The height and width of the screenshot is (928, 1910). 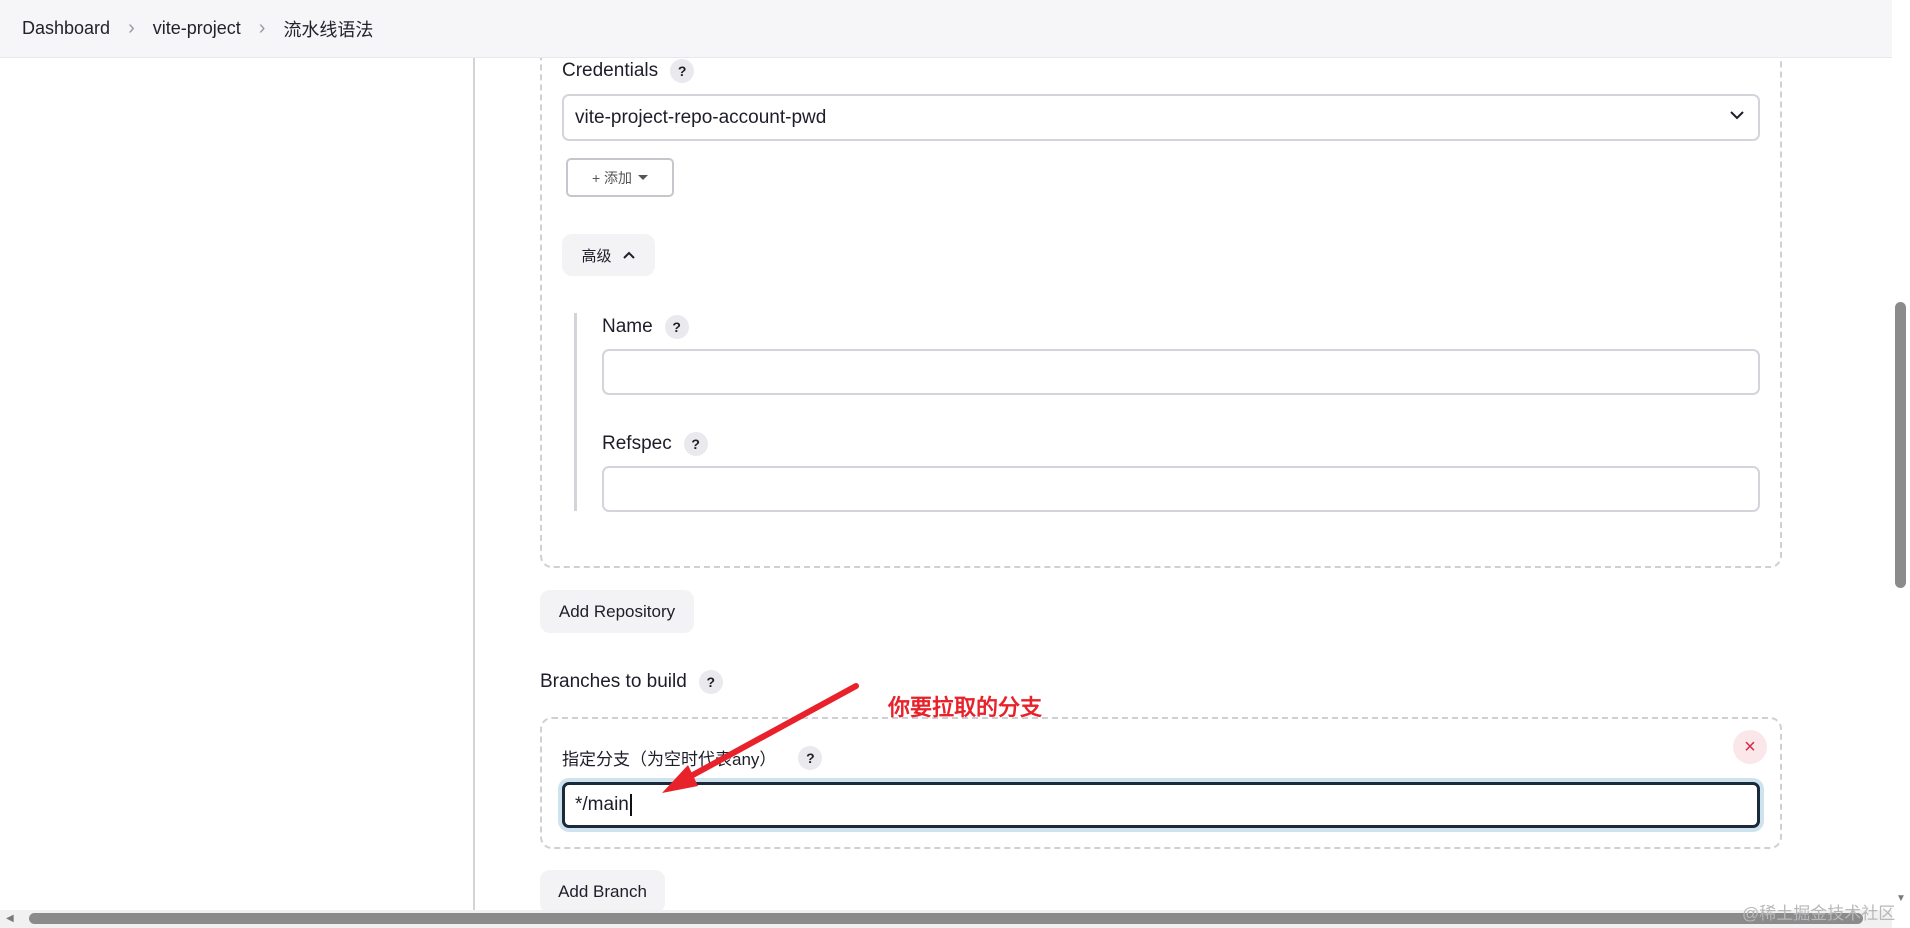 I want to click on annotation-text: 你要拉取的分支, so click(x=965, y=707).